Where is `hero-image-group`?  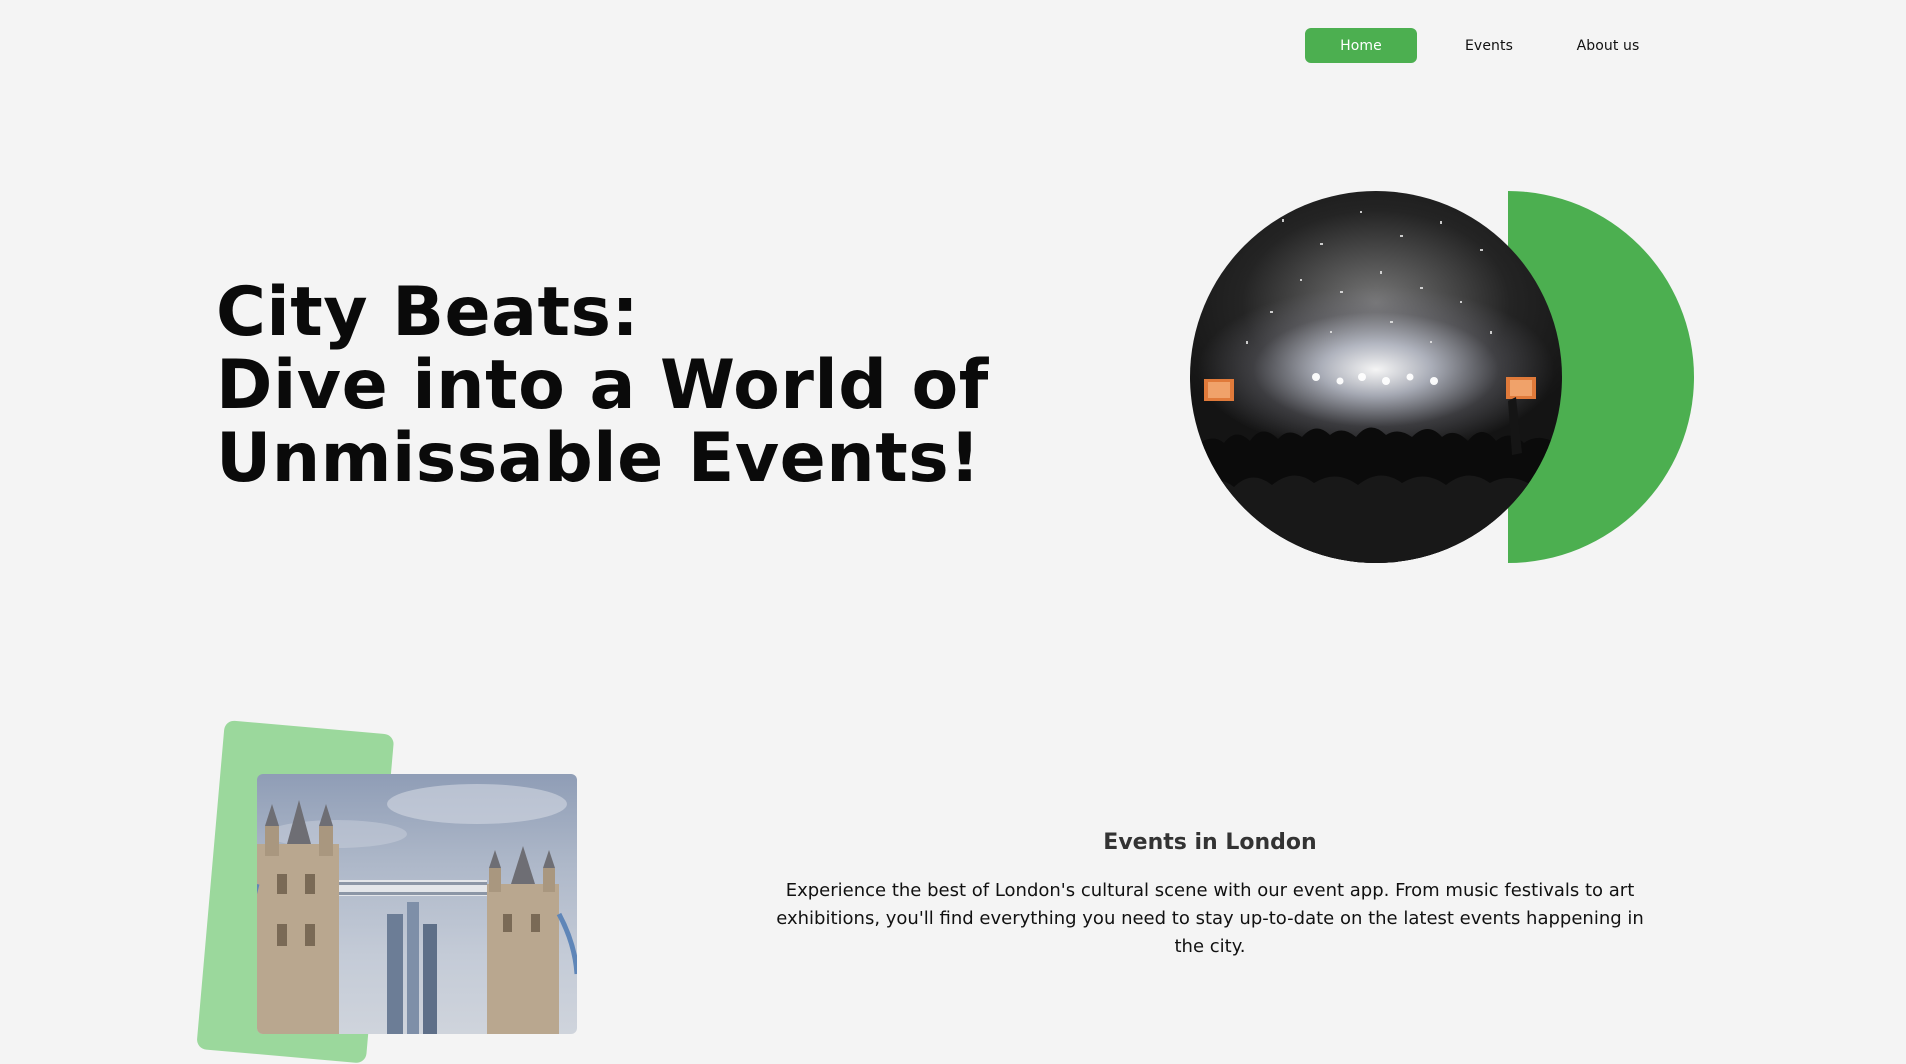 hero-image-group is located at coordinates (1442, 377).